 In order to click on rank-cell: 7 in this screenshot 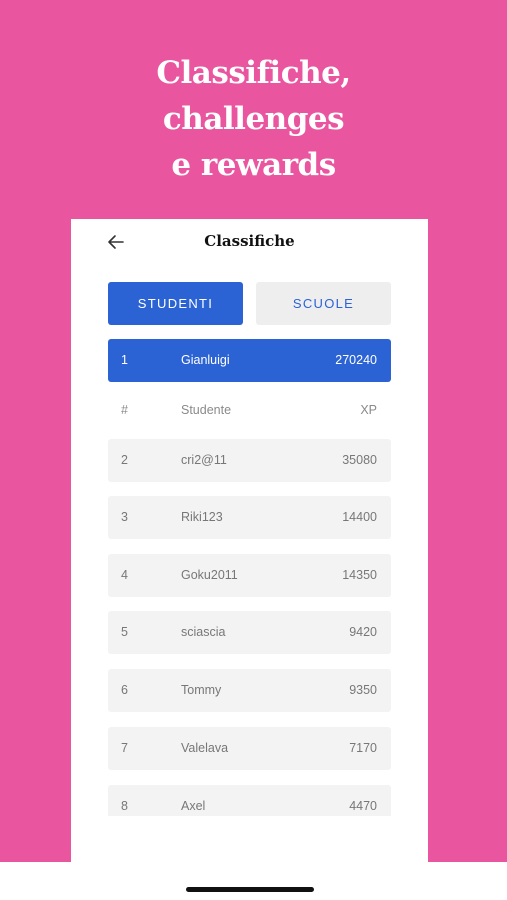, I will do `click(124, 748)`.